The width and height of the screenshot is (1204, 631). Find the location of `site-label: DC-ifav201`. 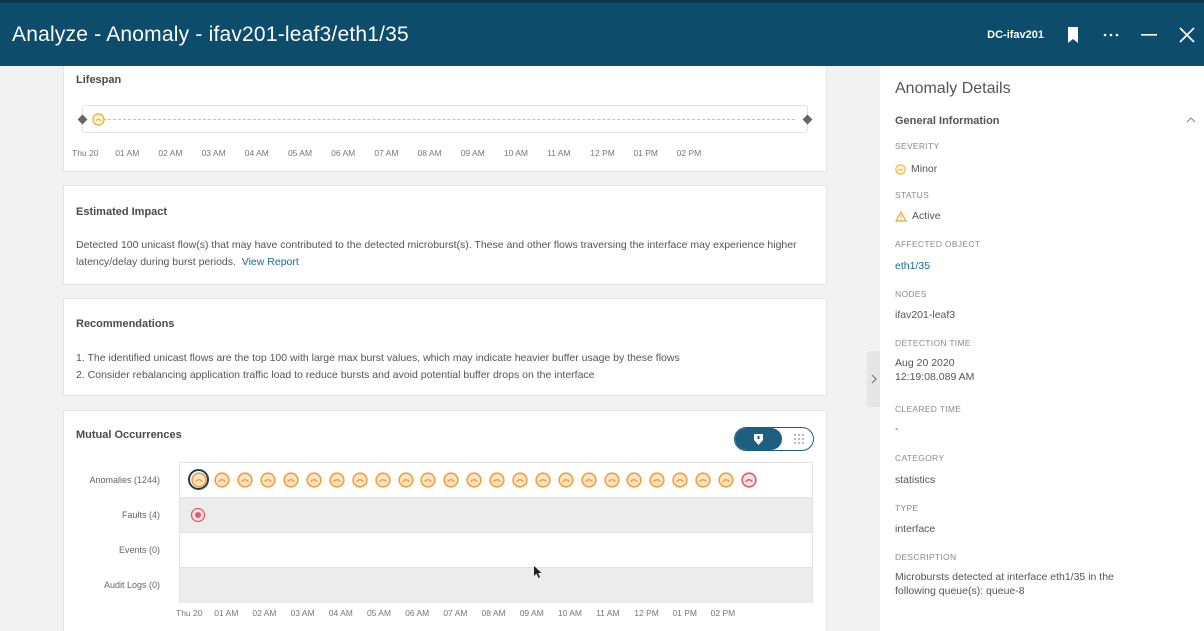

site-label: DC-ifav201 is located at coordinates (1015, 35).